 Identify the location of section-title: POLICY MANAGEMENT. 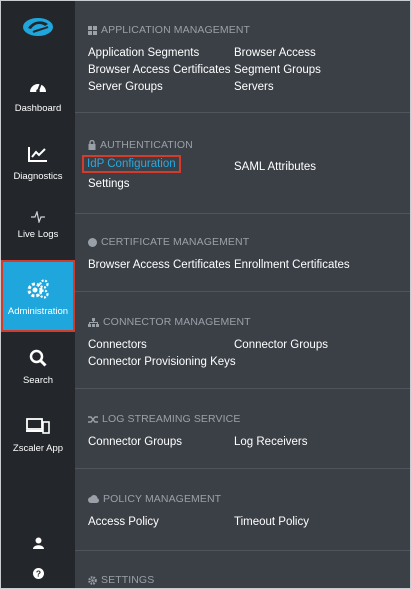
(154, 499).